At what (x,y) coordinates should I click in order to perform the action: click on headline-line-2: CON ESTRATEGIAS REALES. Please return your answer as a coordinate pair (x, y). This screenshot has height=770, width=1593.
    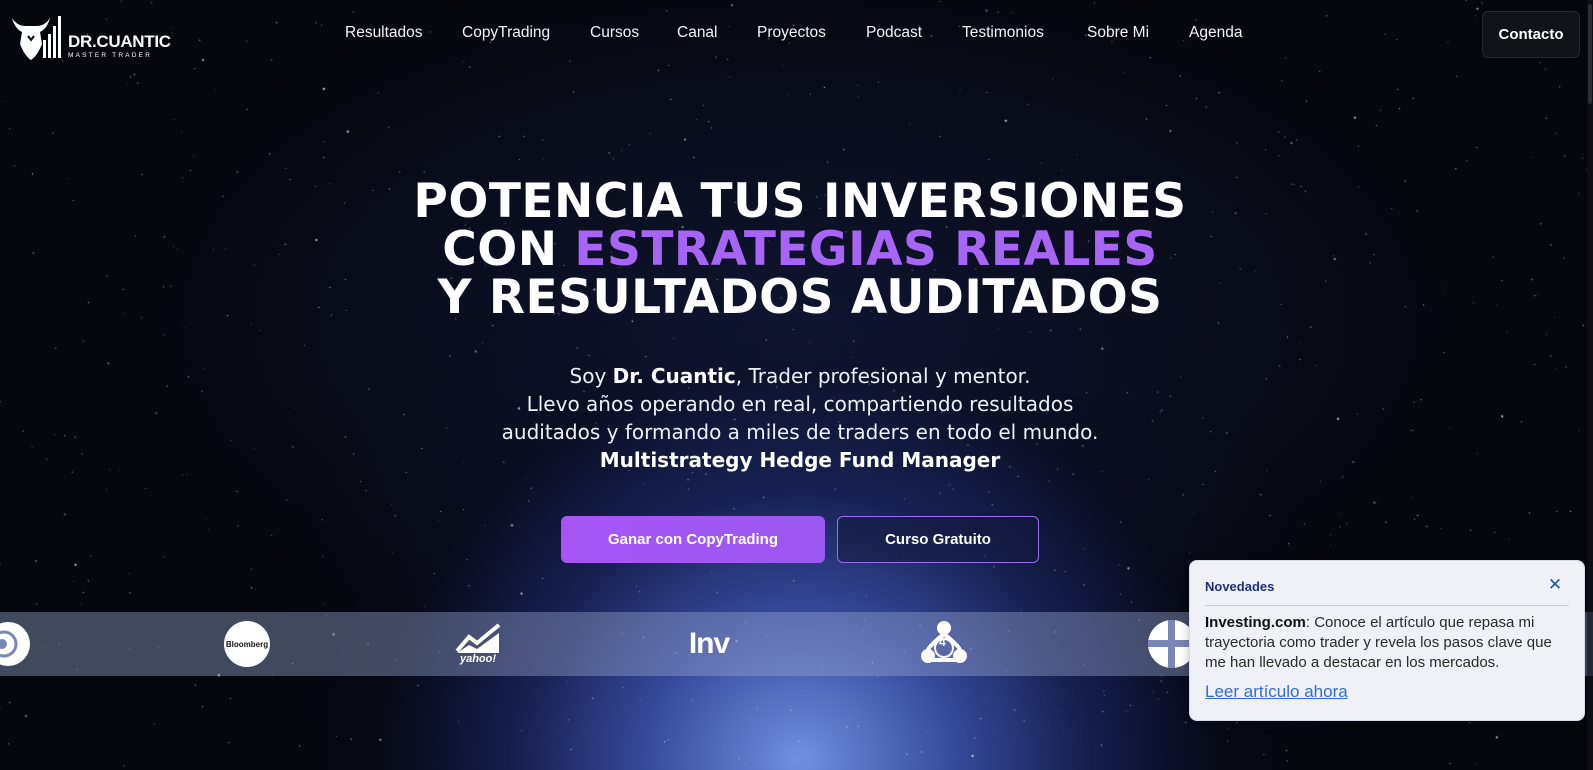
    Looking at the image, I should click on (796, 250).